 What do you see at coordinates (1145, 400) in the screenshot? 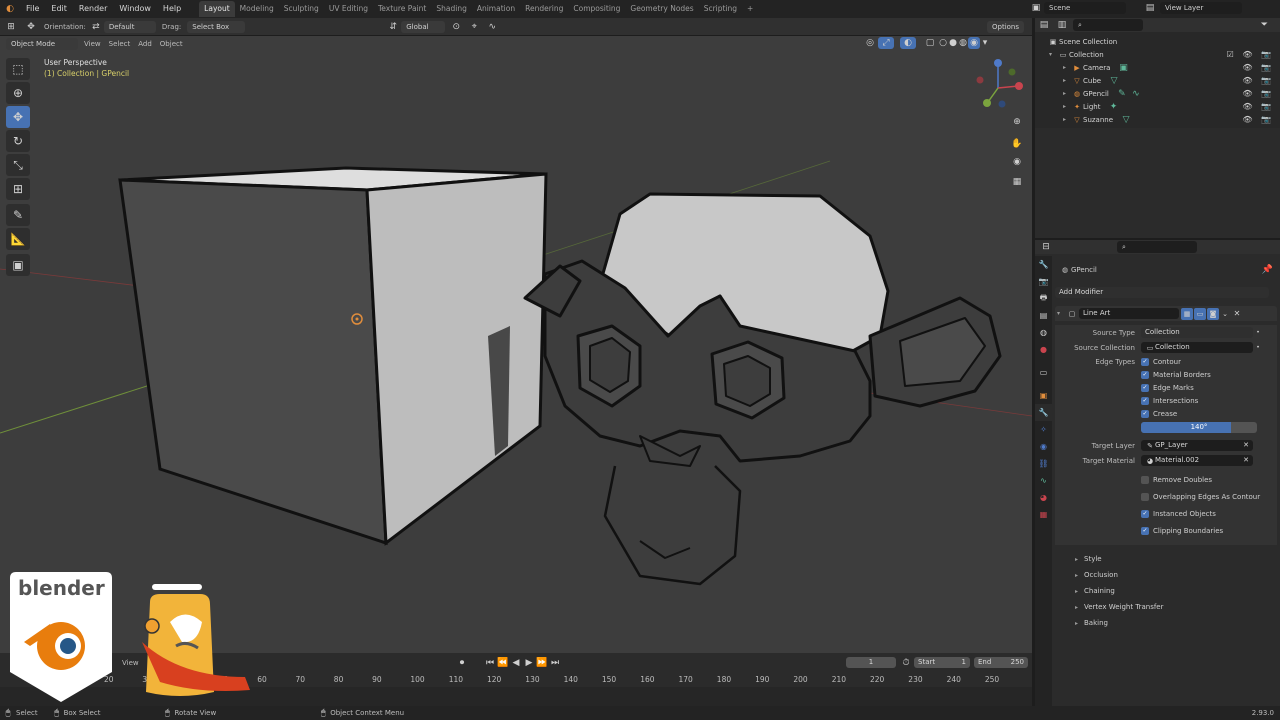
I see `intersections-checkbox: ✓` at bounding box center [1145, 400].